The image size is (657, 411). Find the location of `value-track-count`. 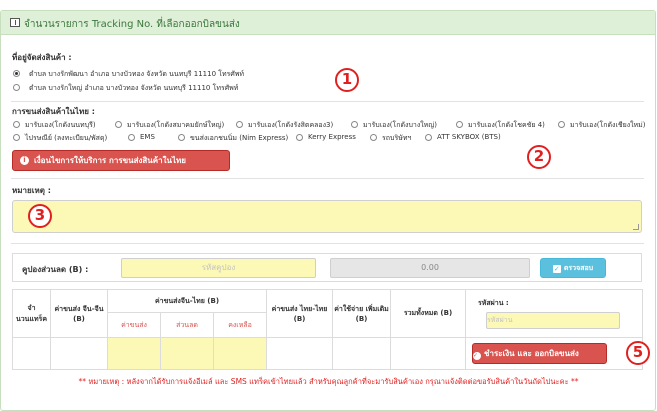

value-track-count is located at coordinates (31, 353).